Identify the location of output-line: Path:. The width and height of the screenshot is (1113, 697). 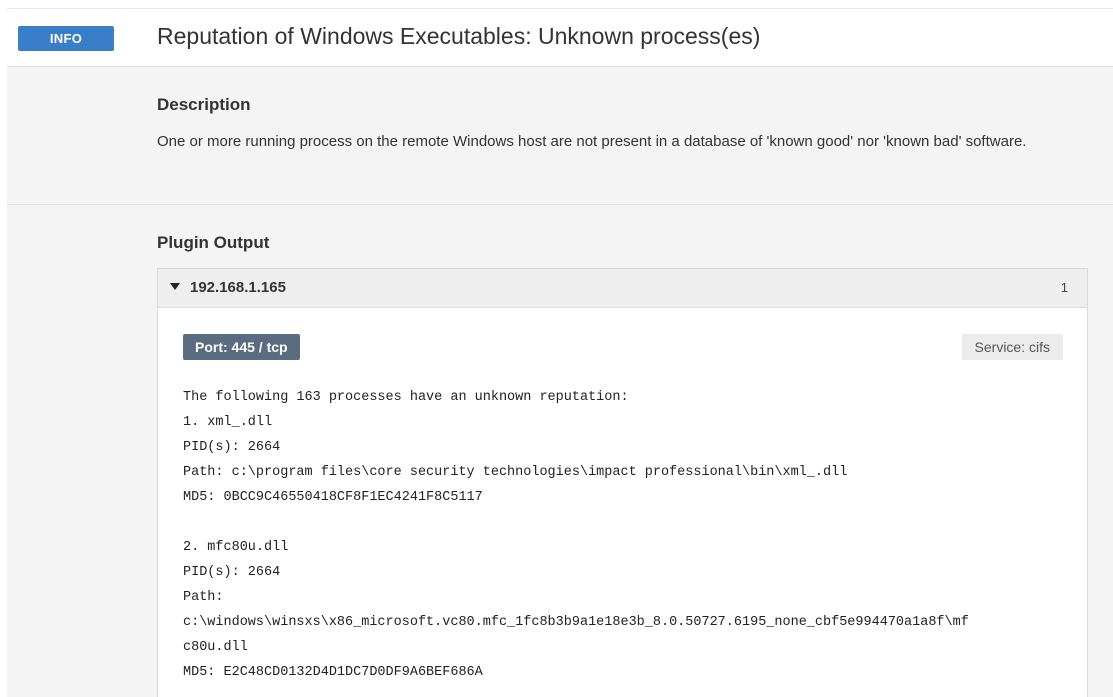
(203, 597).